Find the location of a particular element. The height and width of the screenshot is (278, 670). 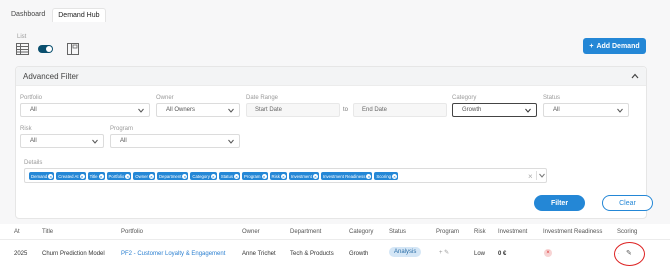

detail-chip: Department × is located at coordinates (172, 176).